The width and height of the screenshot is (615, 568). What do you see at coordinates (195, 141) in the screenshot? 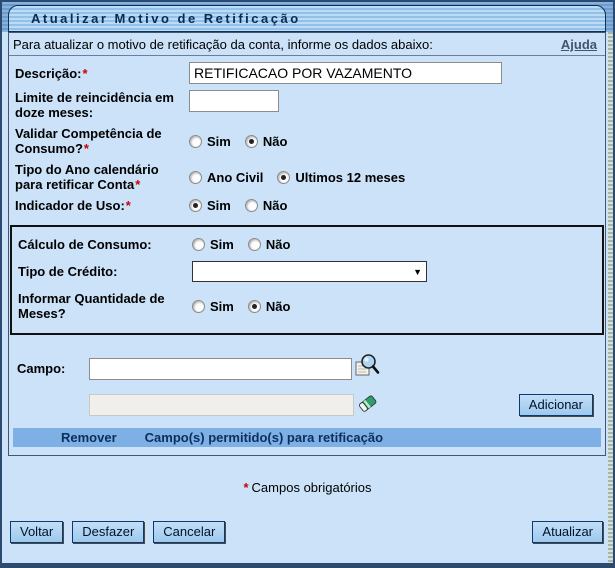
I see `validar-radio-sim` at bounding box center [195, 141].